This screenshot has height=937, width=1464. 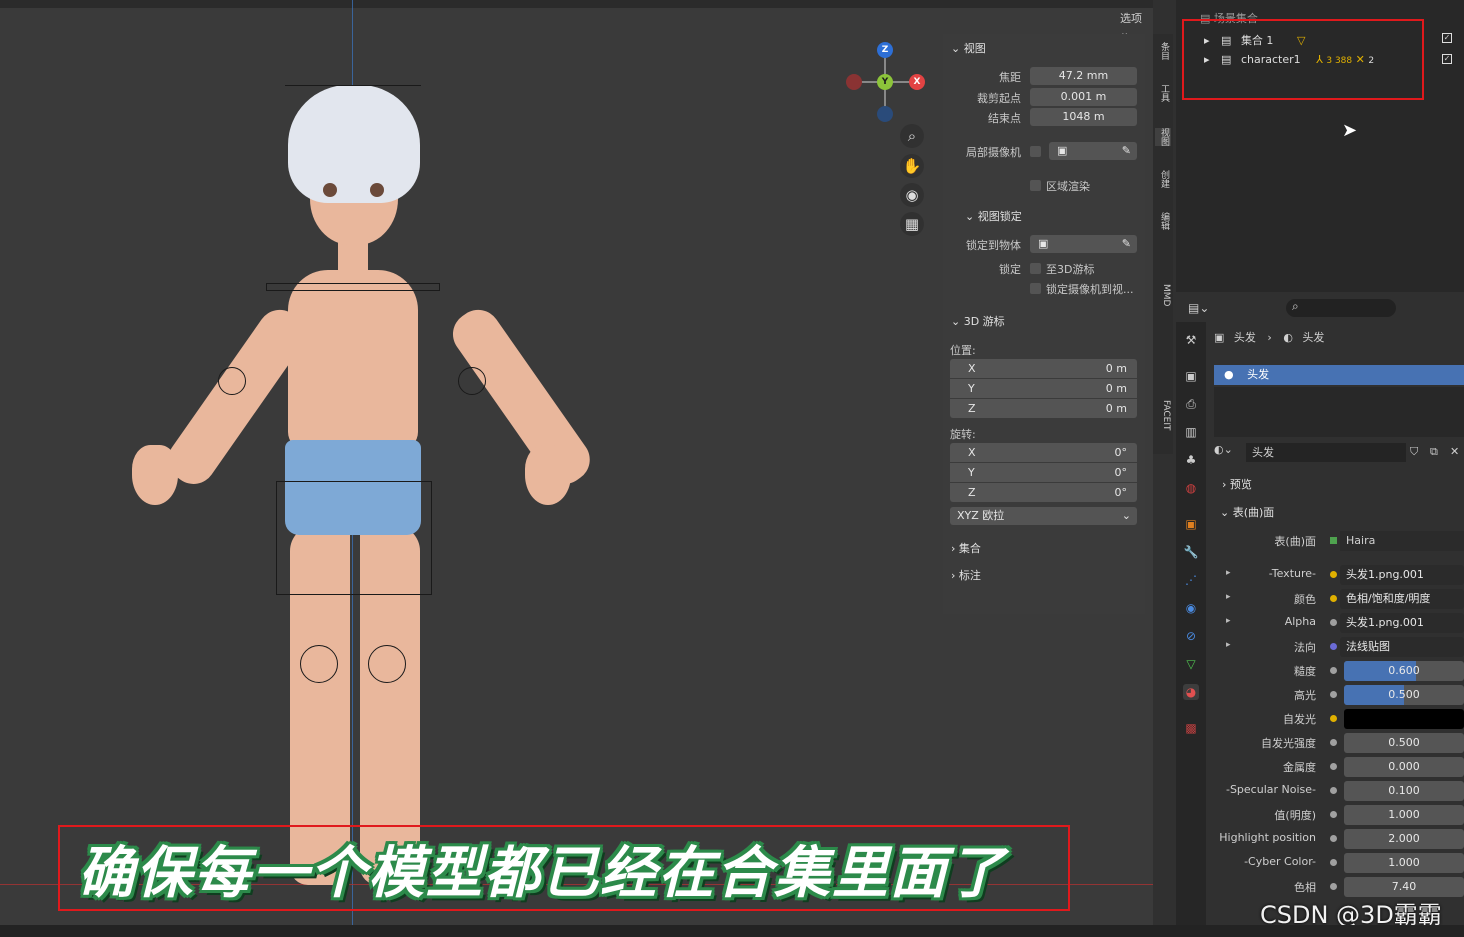 What do you see at coordinates (1341, 308) in the screenshot?
I see `search-input: ⌕` at bounding box center [1341, 308].